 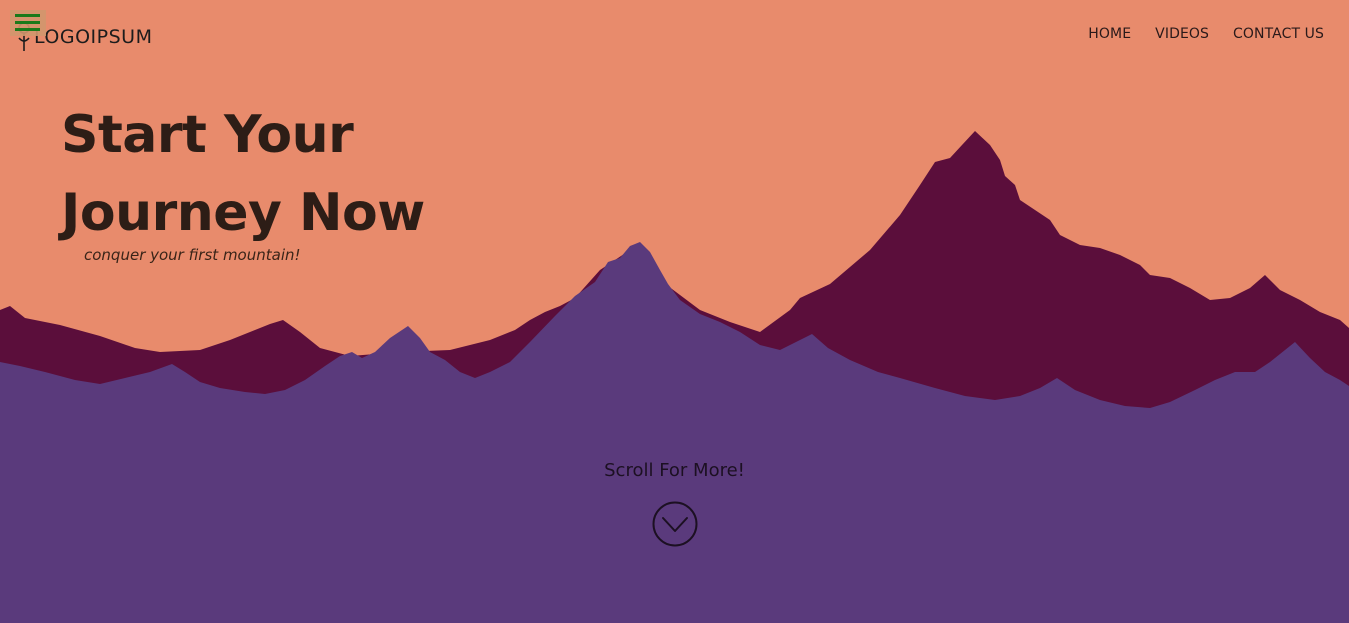 What do you see at coordinates (1182, 34) in the screenshot?
I see `nav-link-videos: VIDEOS` at bounding box center [1182, 34].